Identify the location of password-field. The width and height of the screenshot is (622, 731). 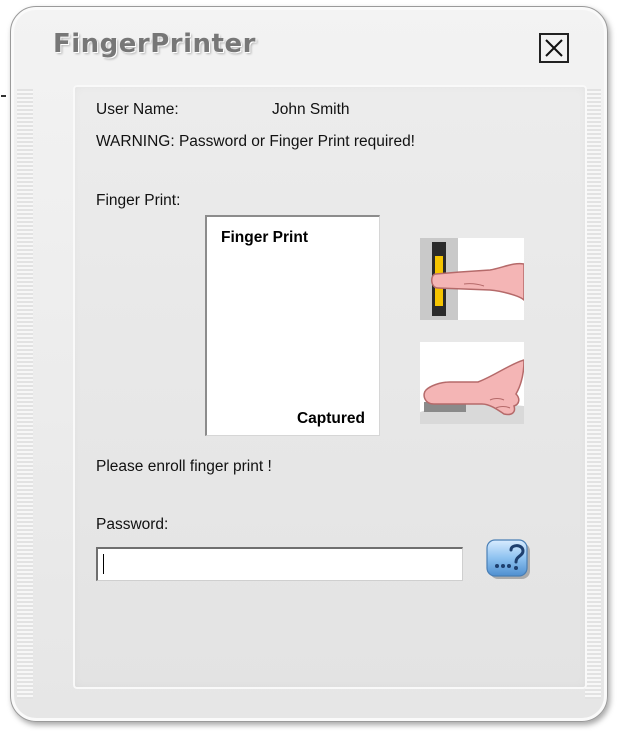
(279, 564).